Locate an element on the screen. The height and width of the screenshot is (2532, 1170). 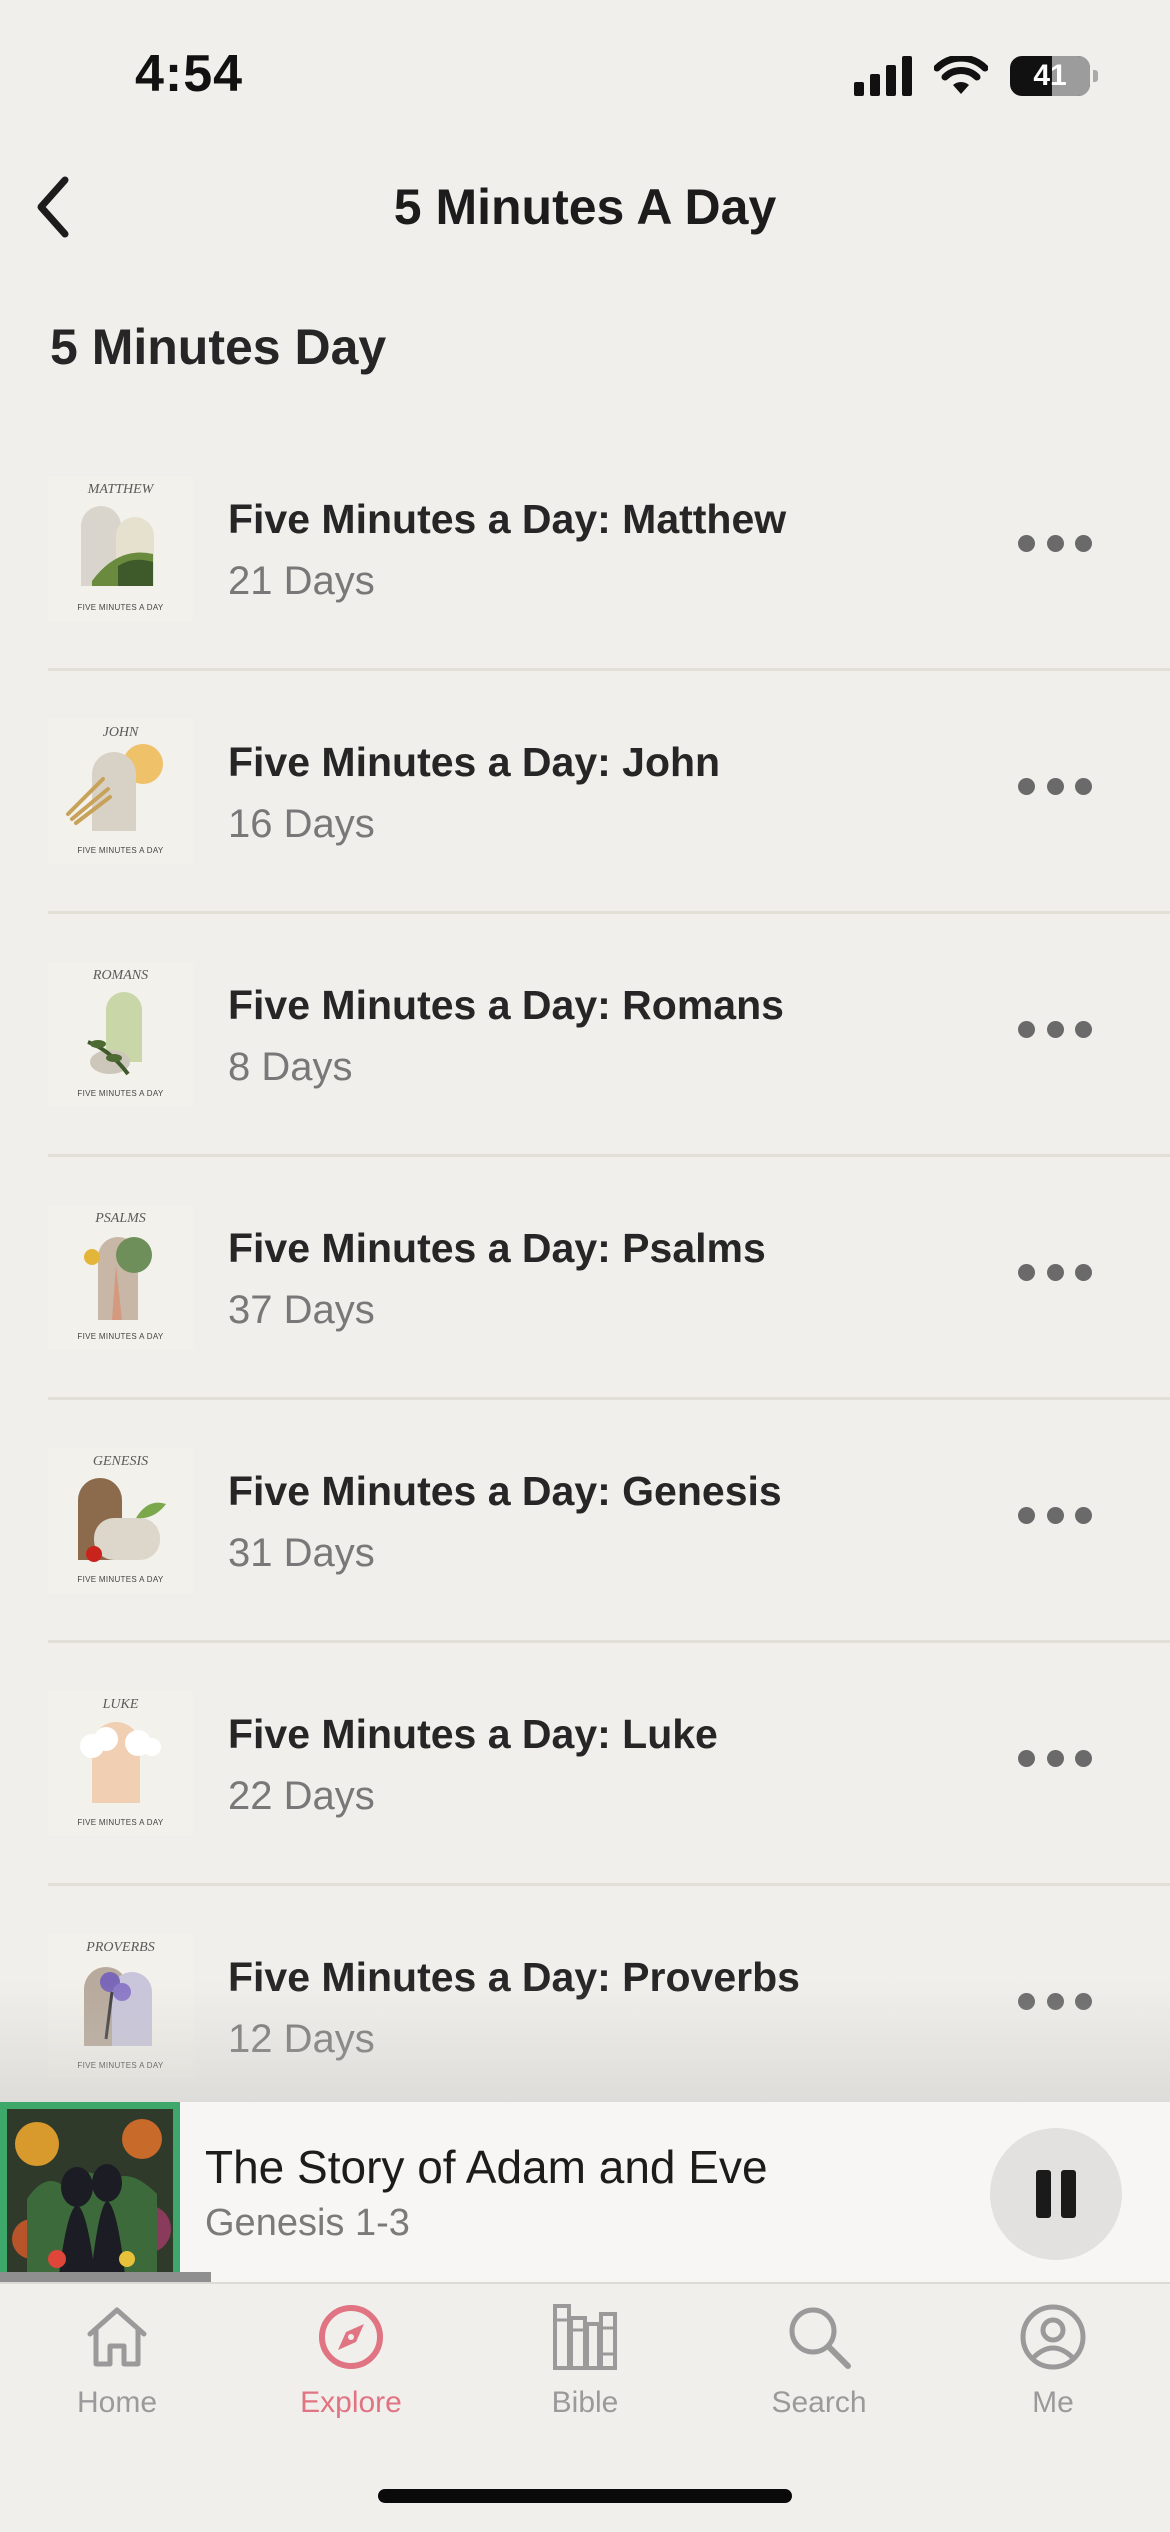
plan-days: 37 Days is located at coordinates (301, 1310).